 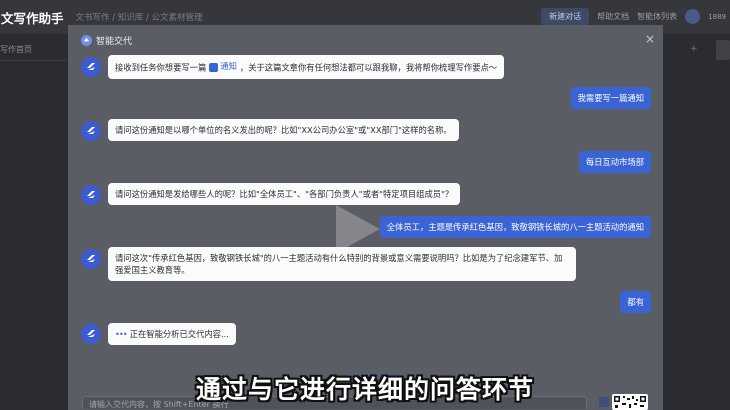 I want to click on side-panel-tab, so click(x=723, y=50).